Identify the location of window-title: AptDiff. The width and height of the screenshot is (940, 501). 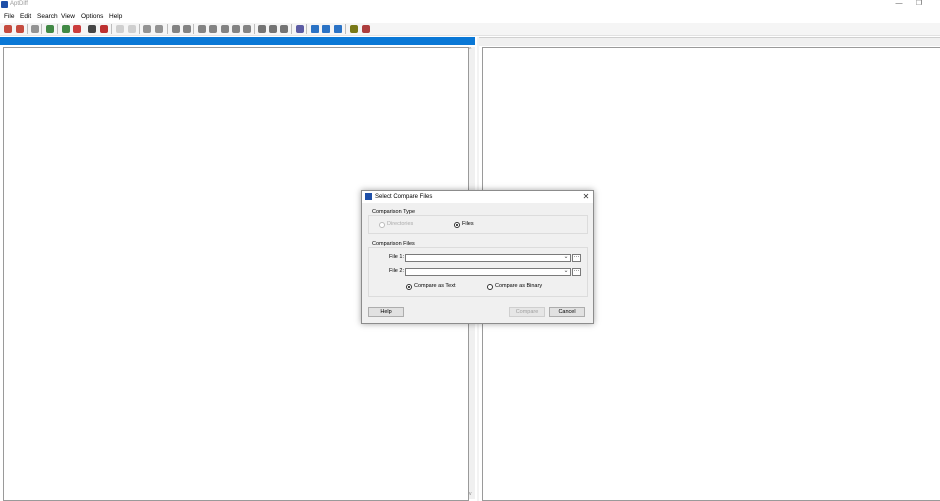
(19, 4).